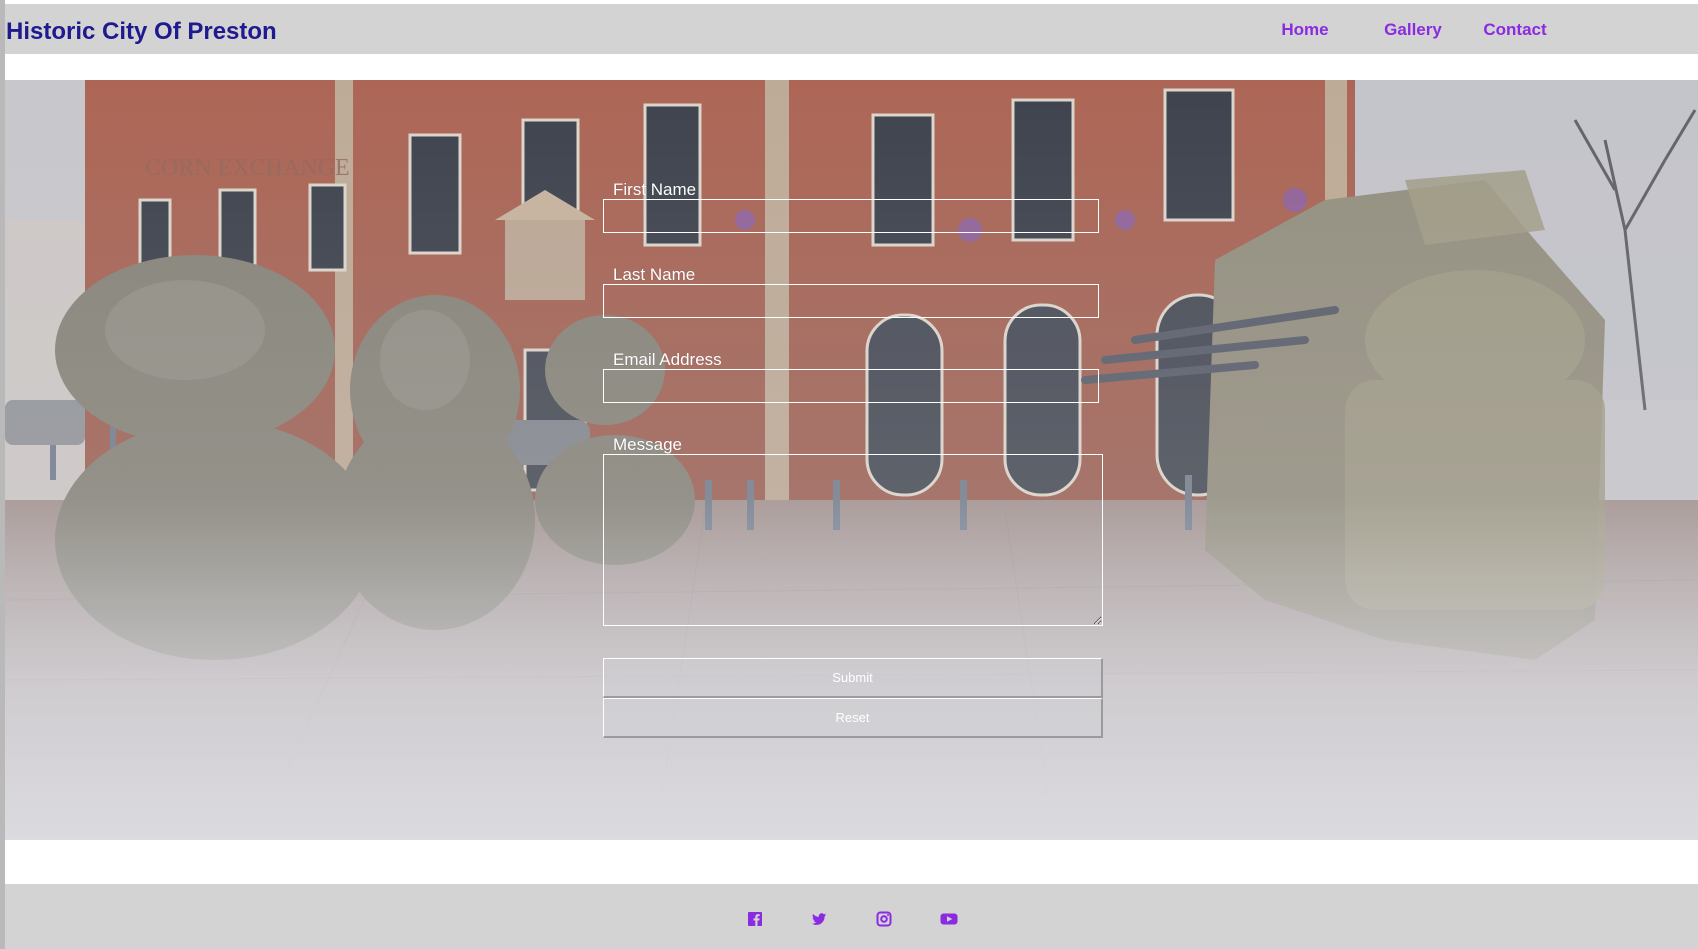 The image size is (1698, 949). What do you see at coordinates (755, 919) in the screenshot?
I see `facebook-icon` at bounding box center [755, 919].